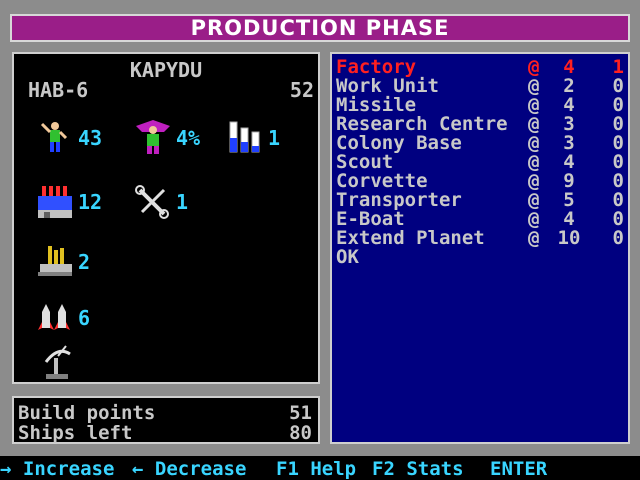  I want to click on hab-level: HAB-6, so click(58, 90).